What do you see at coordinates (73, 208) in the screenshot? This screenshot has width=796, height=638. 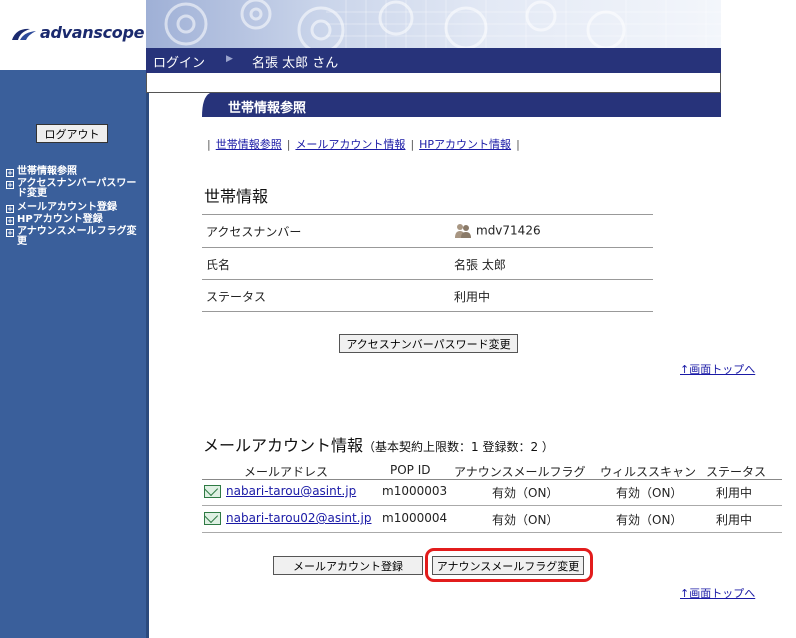 I see `sidebar-item-mail-register: + メールアカウント登録` at bounding box center [73, 208].